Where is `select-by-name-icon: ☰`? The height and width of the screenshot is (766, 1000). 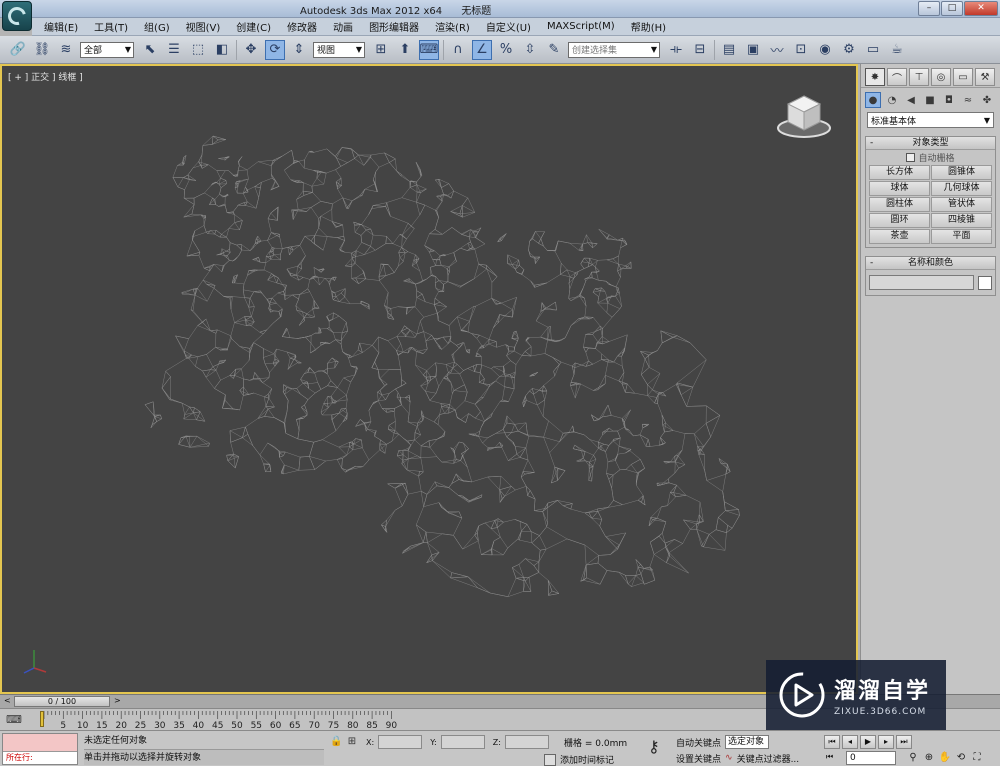 select-by-name-icon: ☰ is located at coordinates (174, 50).